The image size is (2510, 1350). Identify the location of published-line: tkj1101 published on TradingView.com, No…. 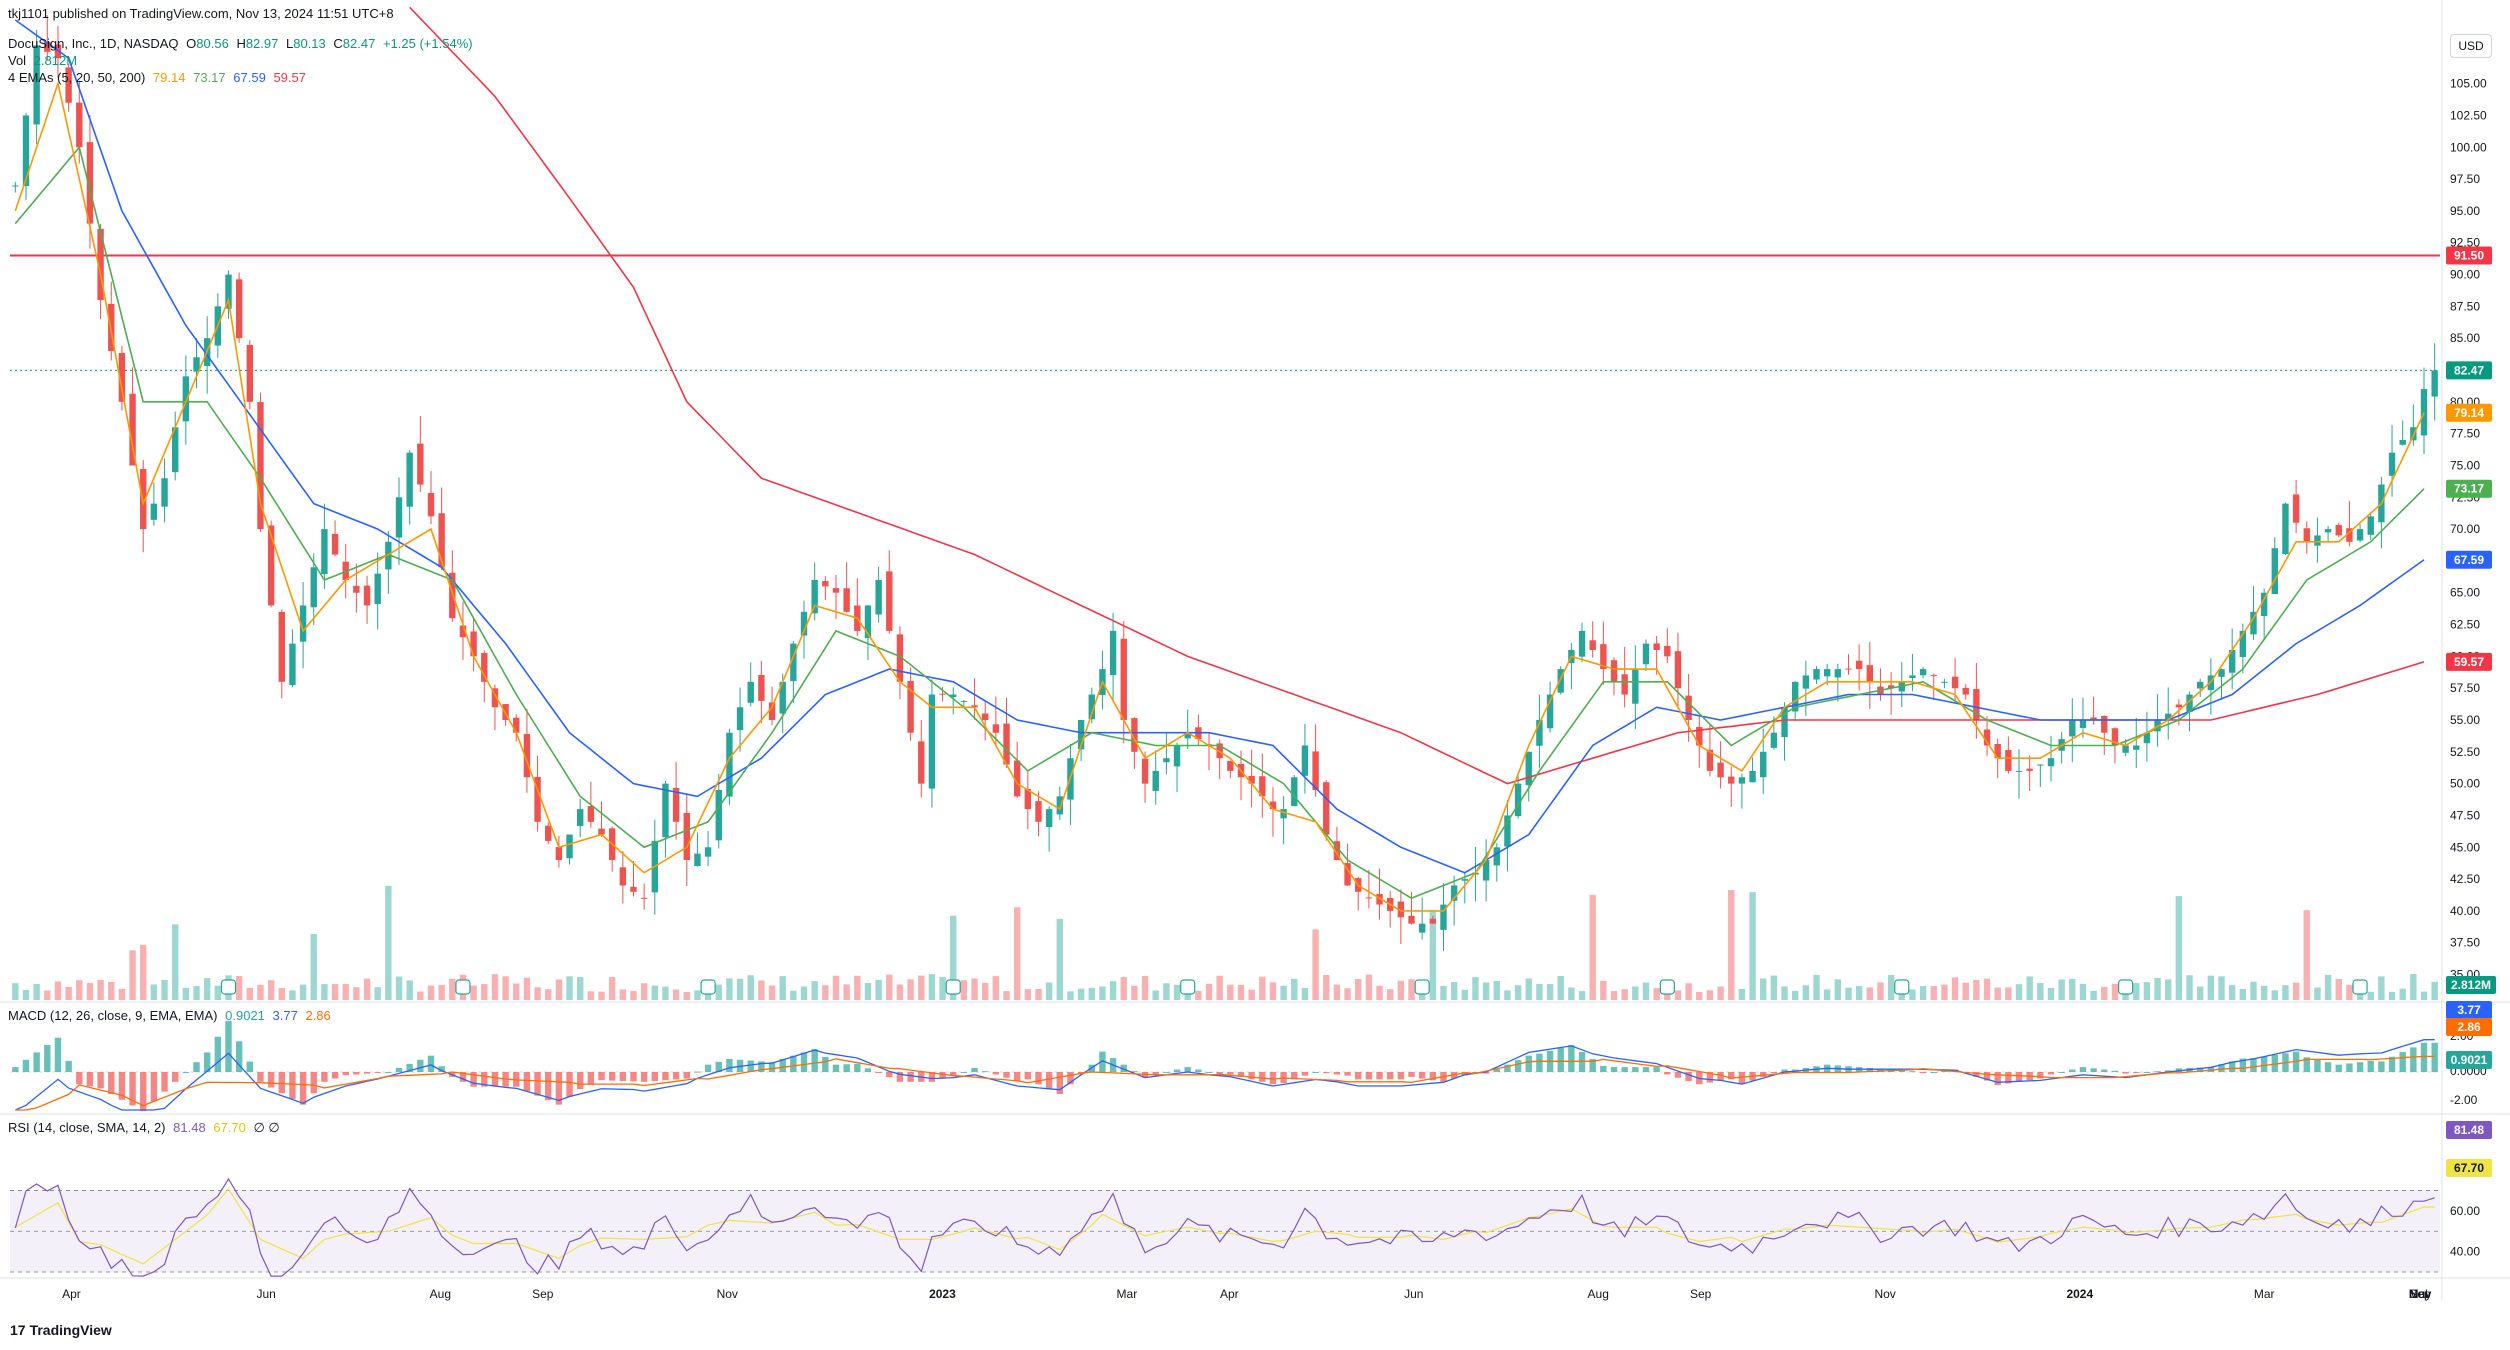
(201, 13).